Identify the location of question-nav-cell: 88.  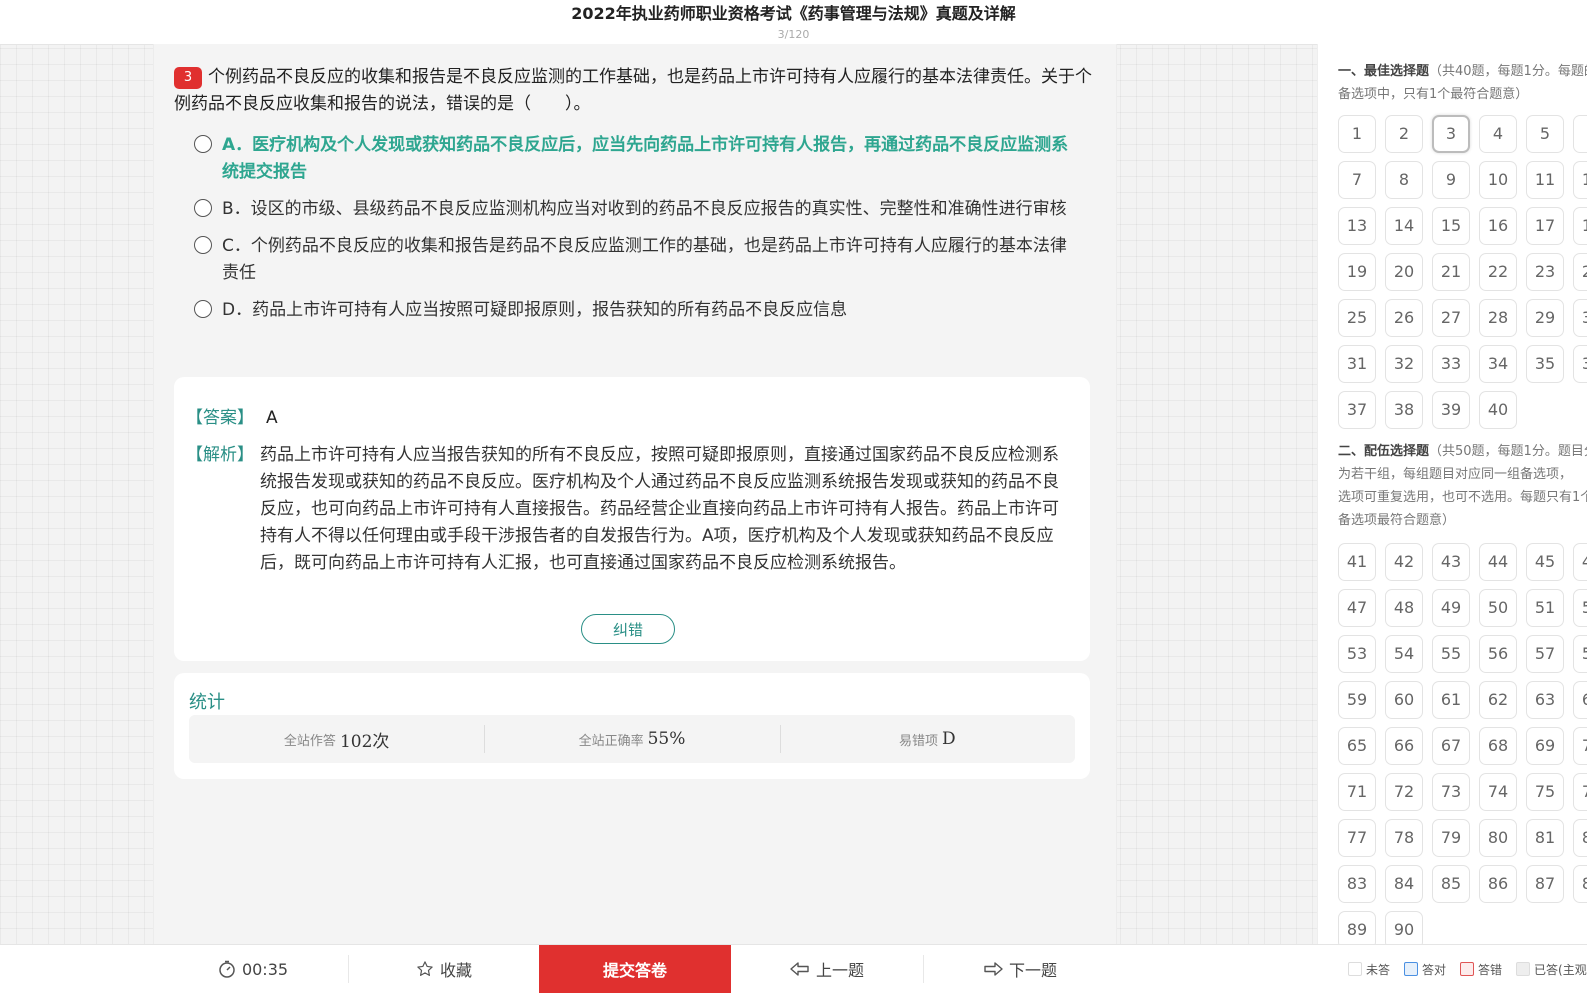
(1580, 884).